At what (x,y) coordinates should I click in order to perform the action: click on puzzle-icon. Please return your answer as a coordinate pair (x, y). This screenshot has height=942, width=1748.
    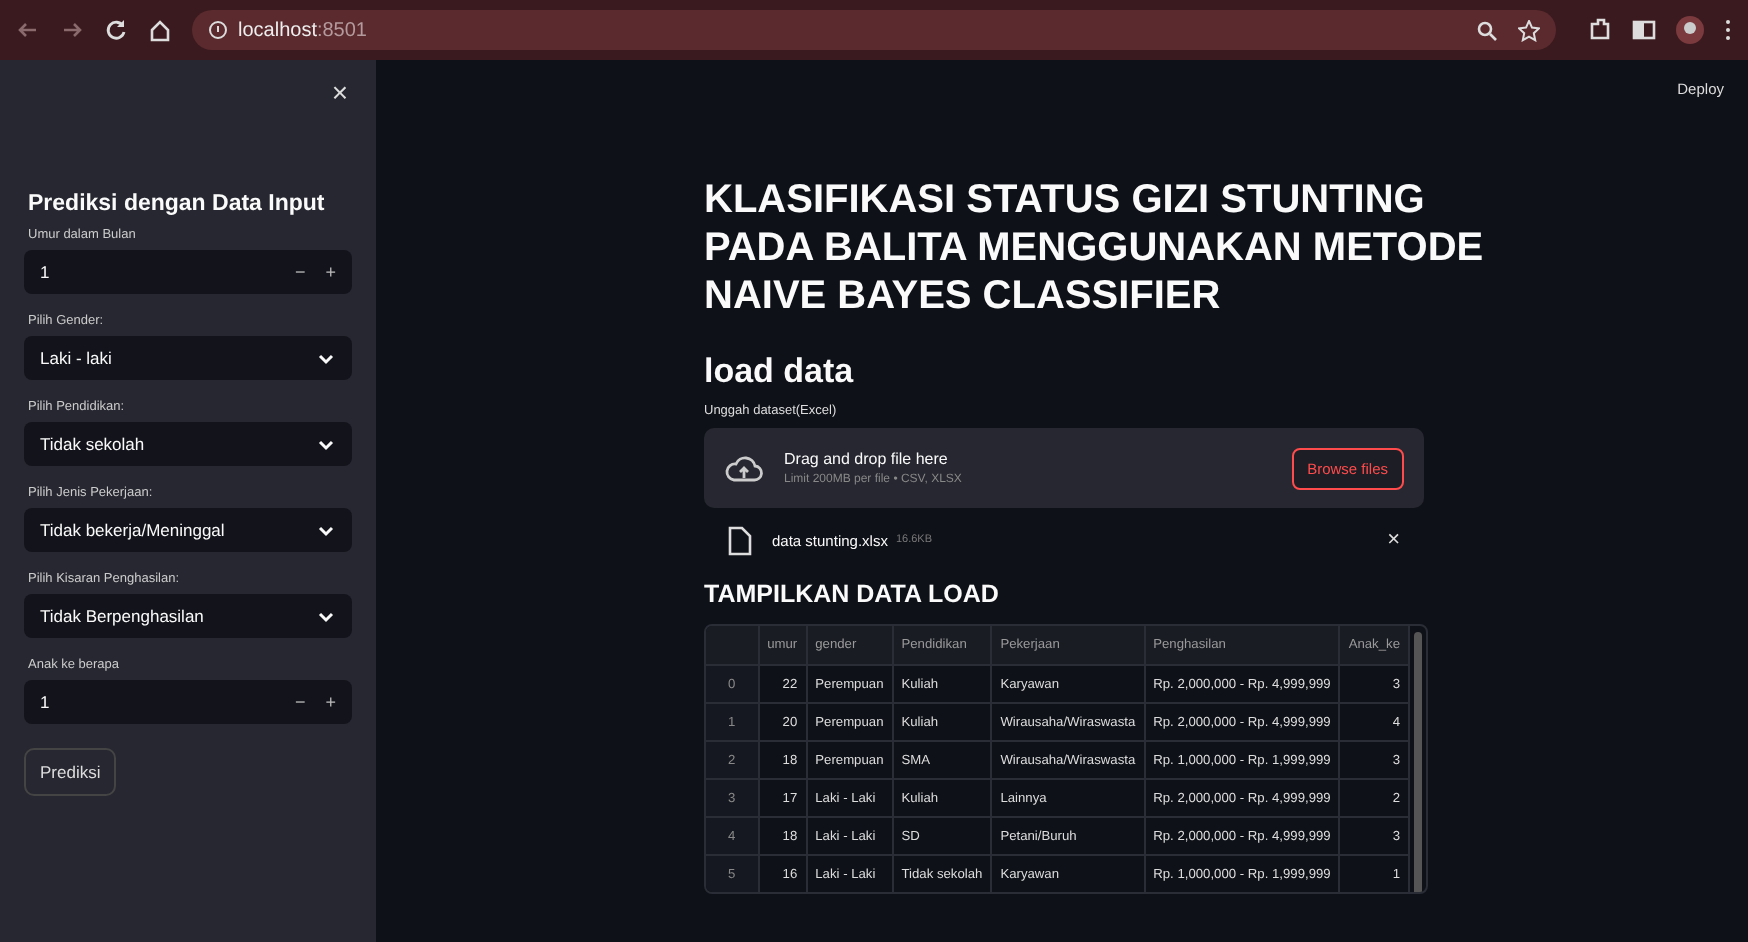
    Looking at the image, I should click on (1600, 30).